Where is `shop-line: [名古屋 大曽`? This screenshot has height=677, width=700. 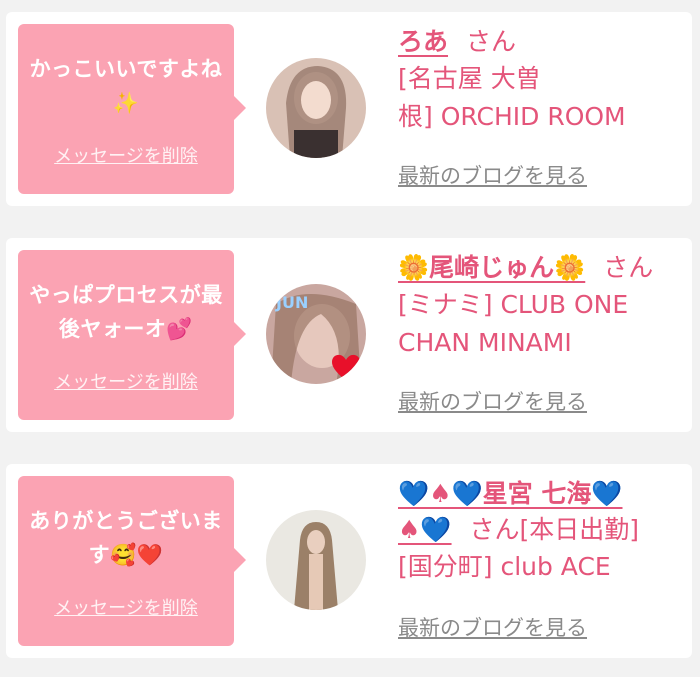 shop-line: [名古屋 大曽 is located at coordinates (469, 78).